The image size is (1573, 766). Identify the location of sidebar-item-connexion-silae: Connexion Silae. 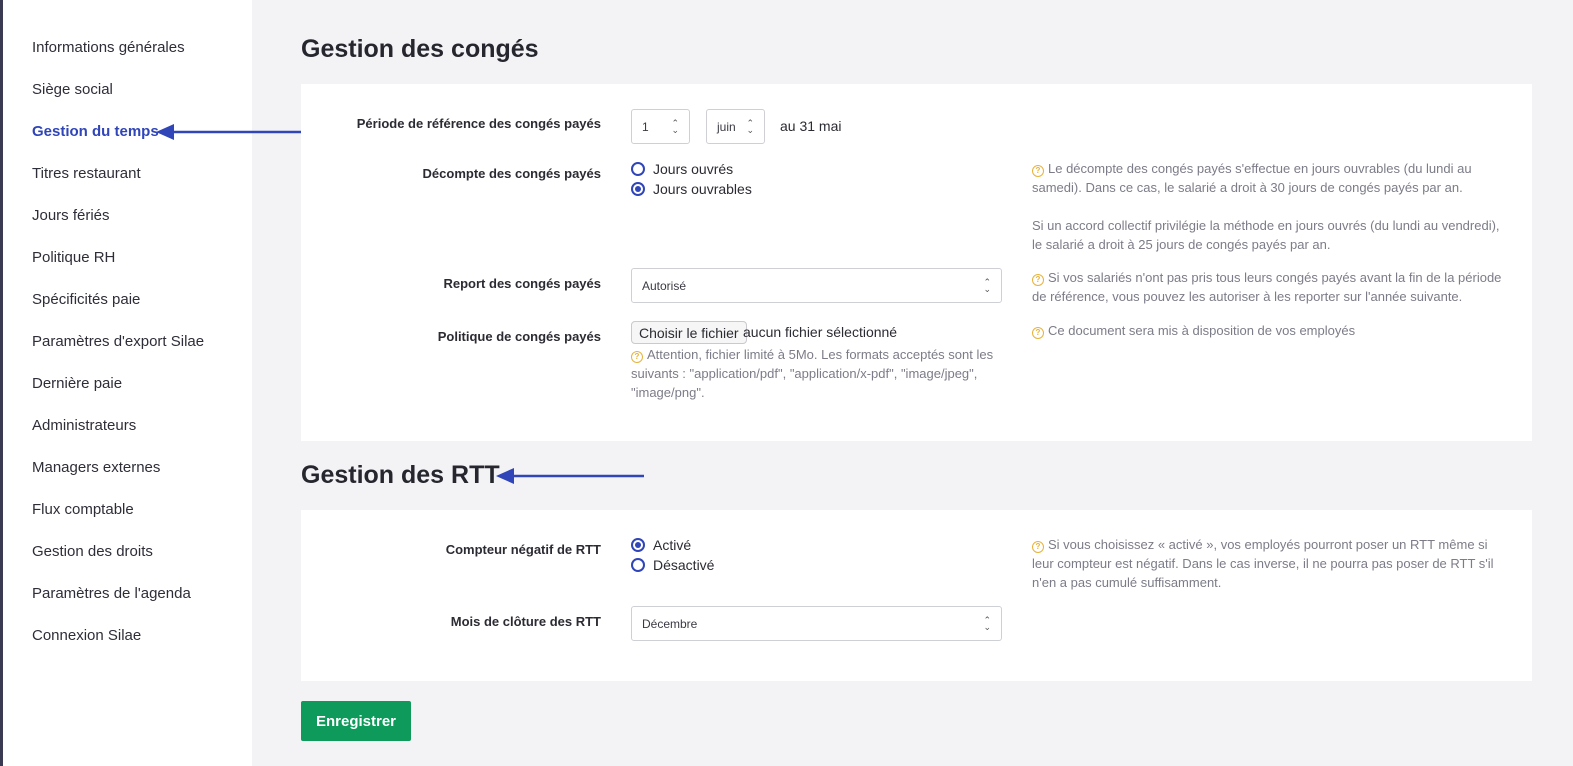
(86, 635).